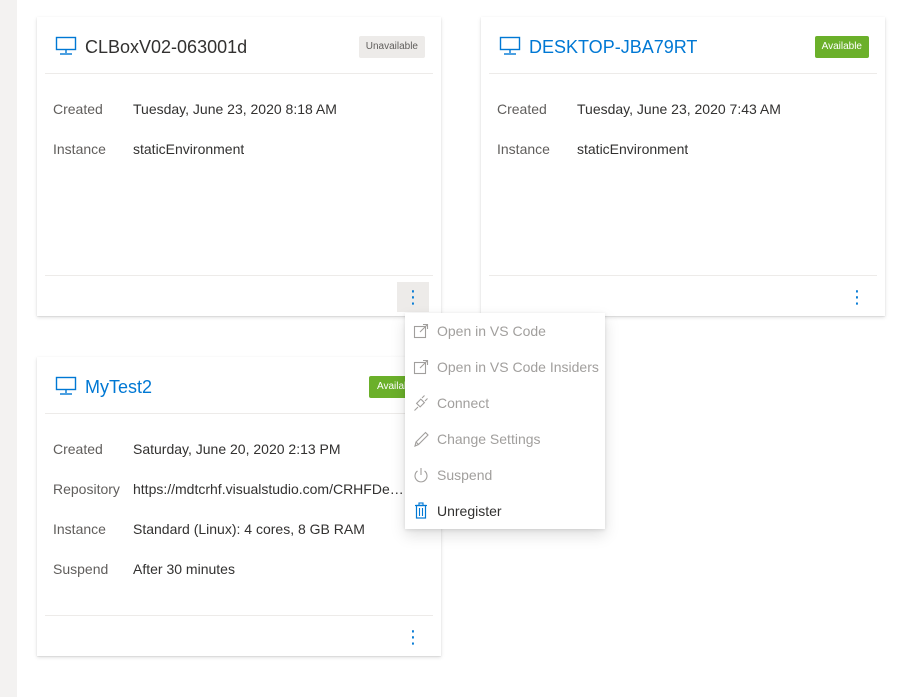 This screenshot has width=903, height=697. What do you see at coordinates (184, 569) in the screenshot?
I see `detail-value: After 30 minutes` at bounding box center [184, 569].